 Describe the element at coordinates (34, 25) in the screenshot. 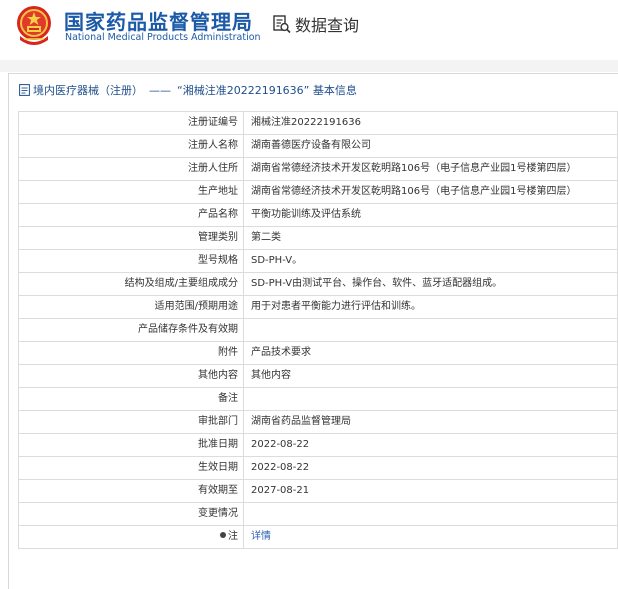

I see `national-emblem-icon` at that location.